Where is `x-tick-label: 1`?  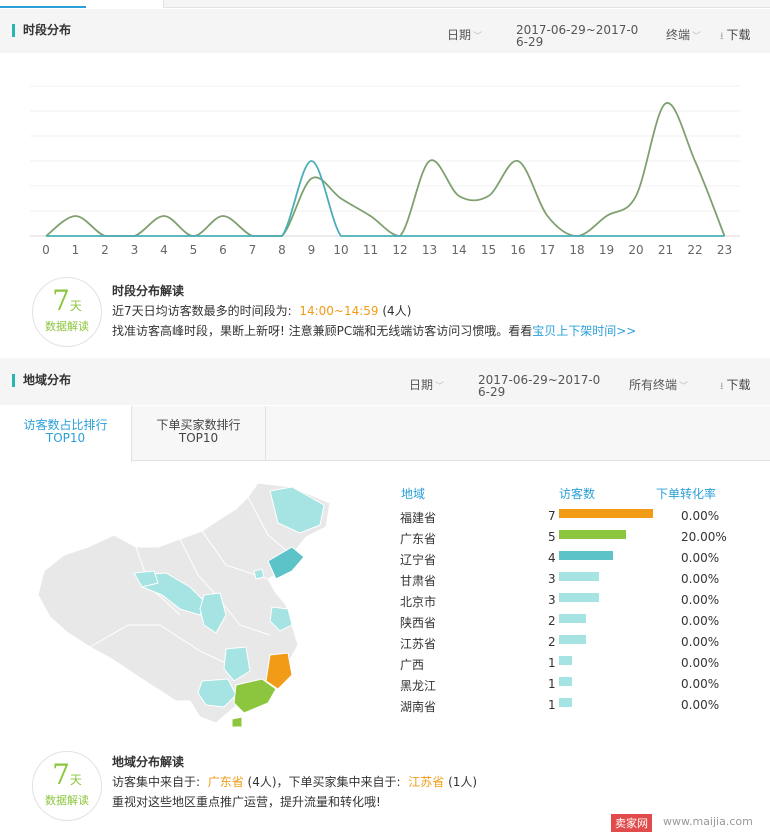
x-tick-label: 1 is located at coordinates (76, 250).